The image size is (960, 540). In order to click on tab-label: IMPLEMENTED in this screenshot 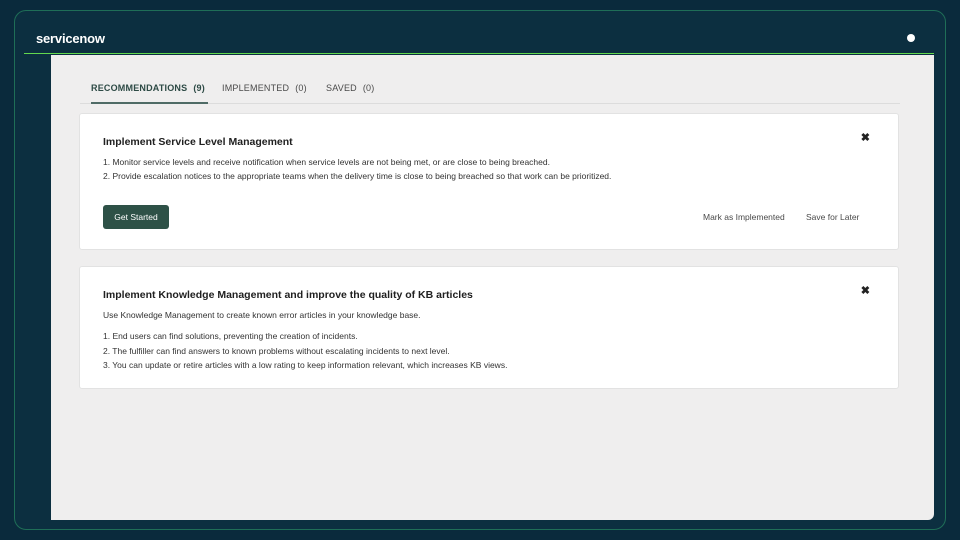, I will do `click(256, 88)`.